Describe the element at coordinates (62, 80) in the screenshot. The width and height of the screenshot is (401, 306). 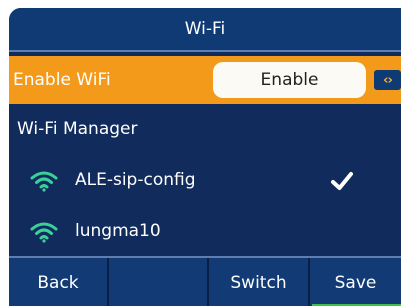
I see `enable-wifi-label: Enable WiFi` at that location.